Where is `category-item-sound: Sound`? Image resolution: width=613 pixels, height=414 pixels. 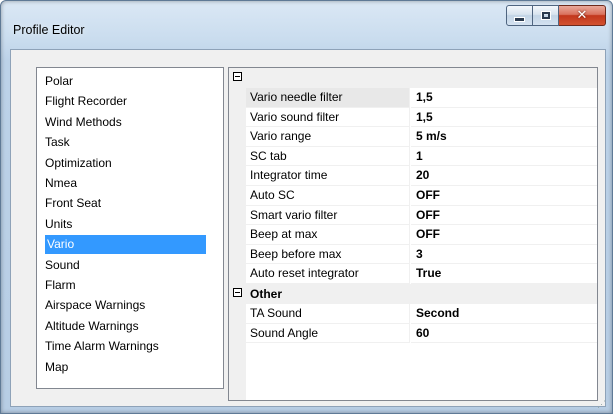 category-item-sound: Sound is located at coordinates (62, 265).